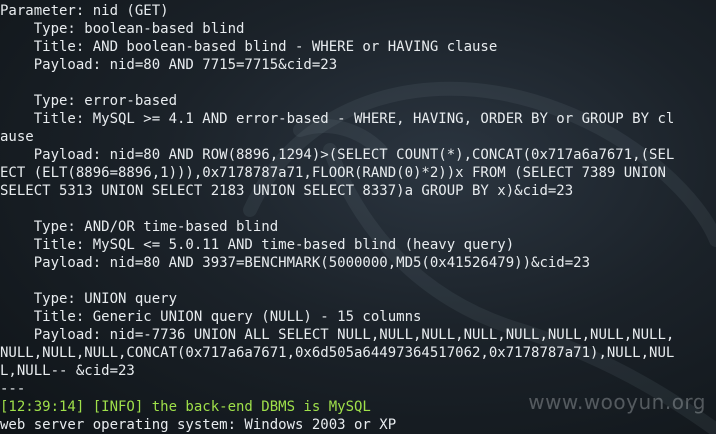 The image size is (716, 434). I want to click on site-watermark: www.wooyun.org, so click(617, 402).